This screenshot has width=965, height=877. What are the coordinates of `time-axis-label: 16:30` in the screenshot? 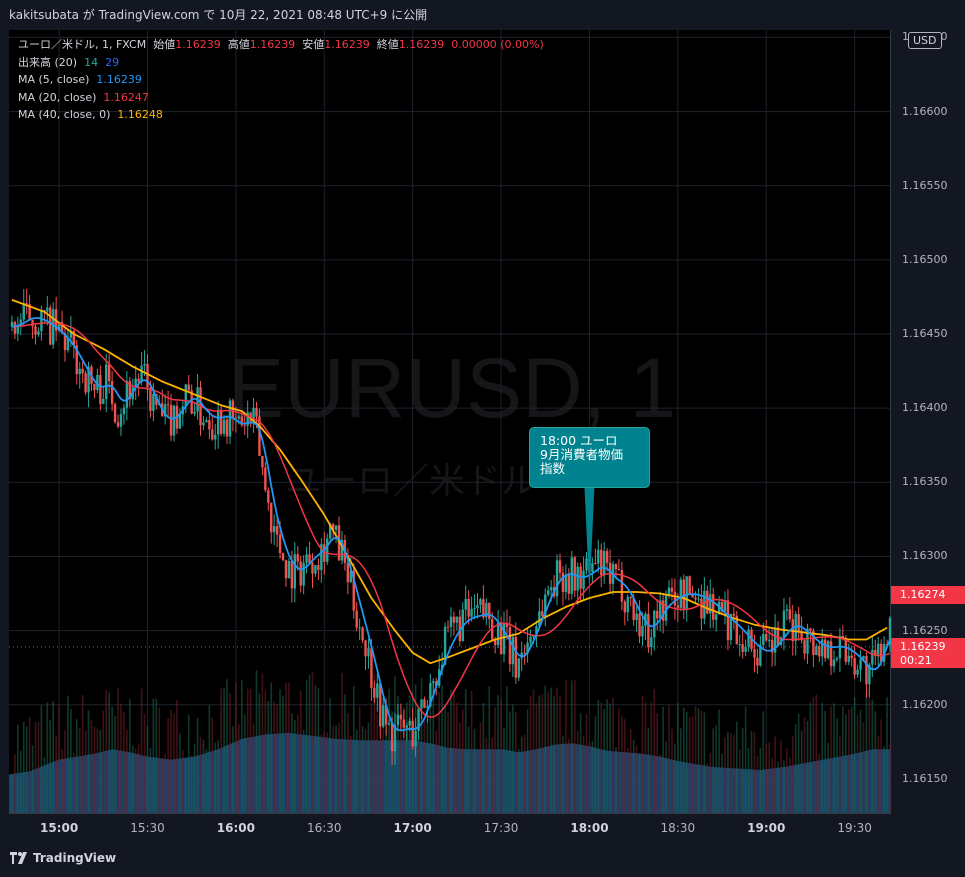 It's located at (324, 828).